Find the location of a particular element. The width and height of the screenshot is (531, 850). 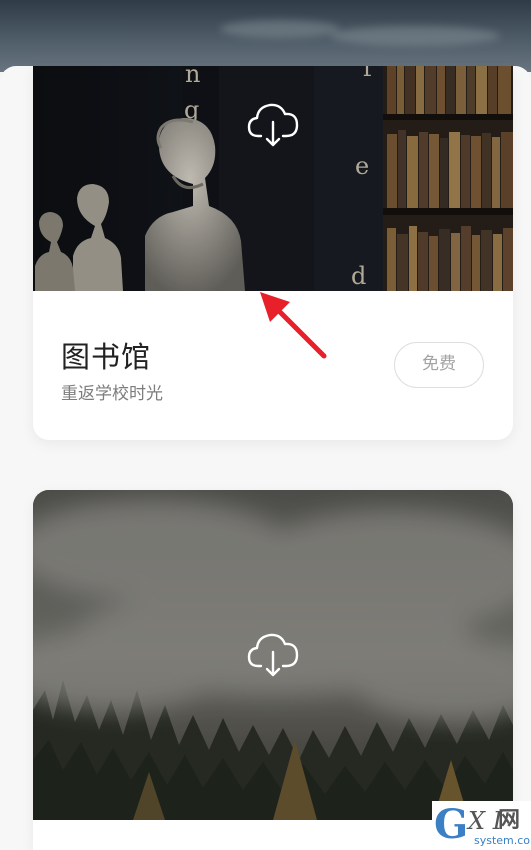

watermark-domain: system.com is located at coordinates (502, 840).